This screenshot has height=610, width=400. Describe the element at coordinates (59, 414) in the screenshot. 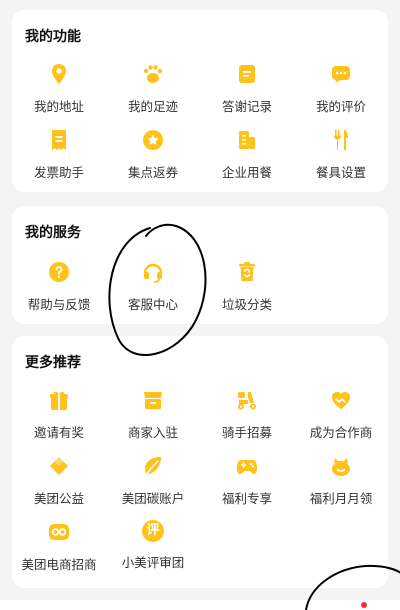

I see `invite-reward-item: 邀请有奖` at that location.